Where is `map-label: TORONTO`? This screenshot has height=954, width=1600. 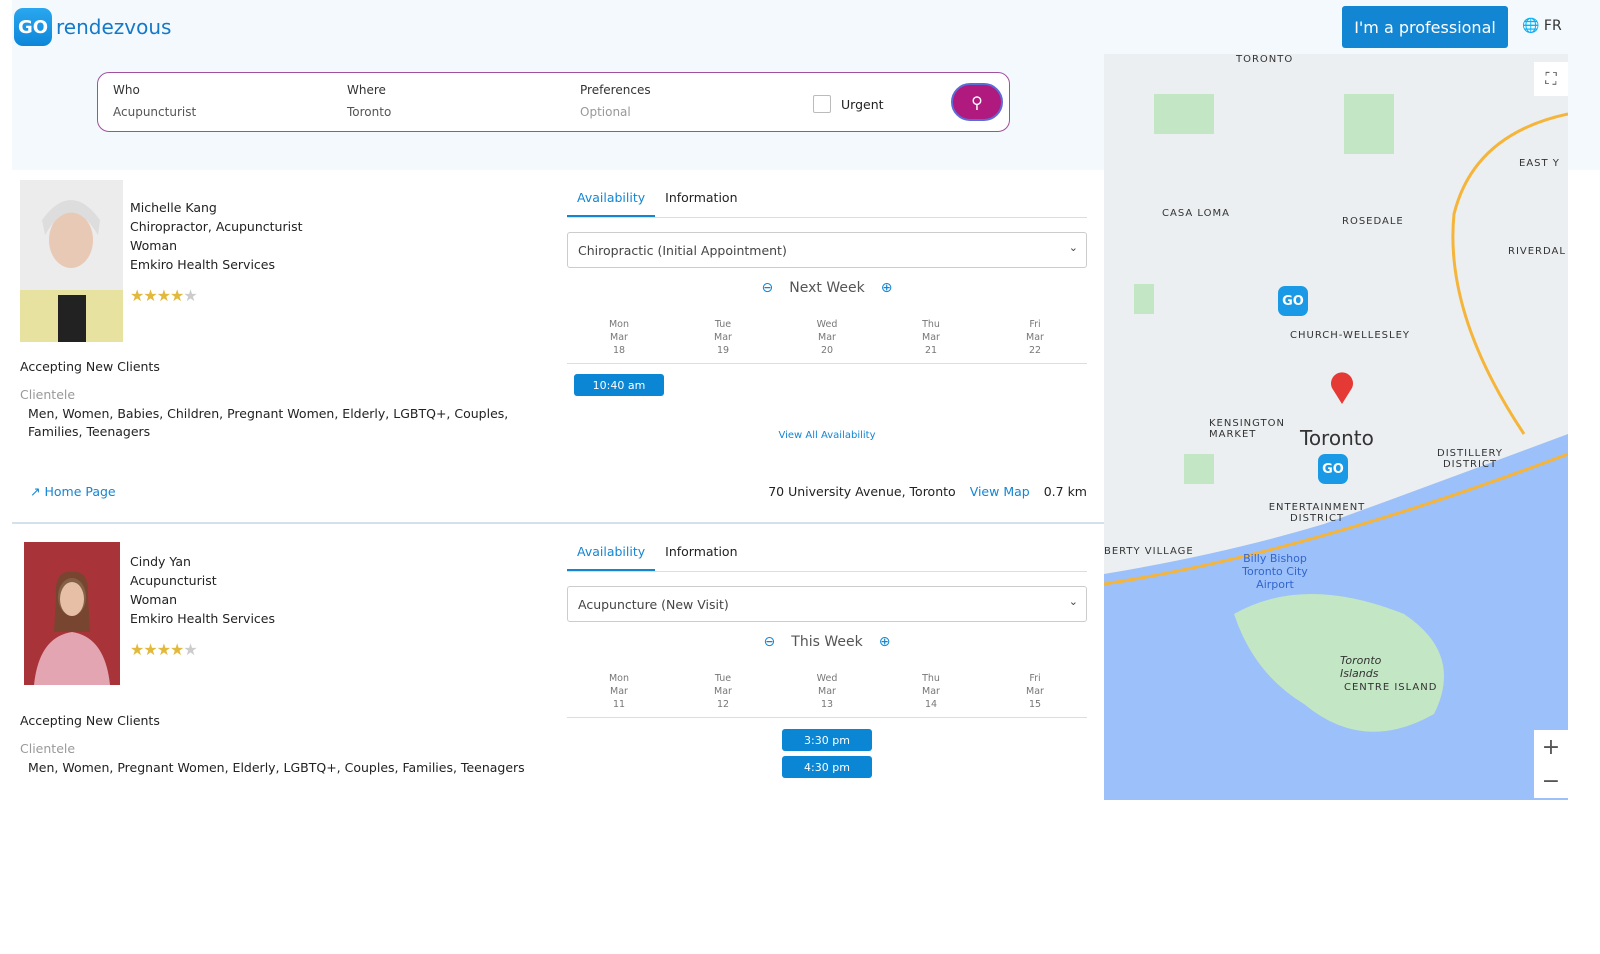 map-label: TORONTO is located at coordinates (1265, 59).